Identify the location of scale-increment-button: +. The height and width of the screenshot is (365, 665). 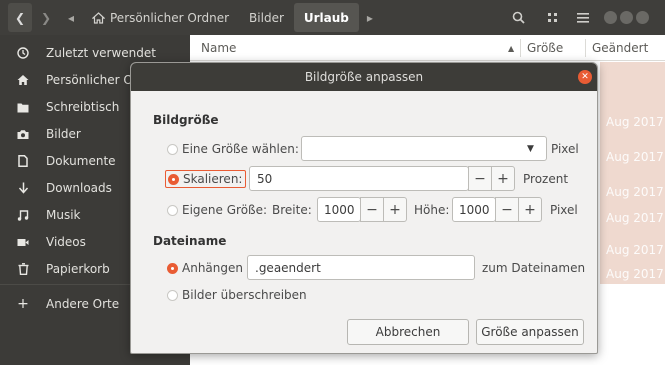
(503, 178).